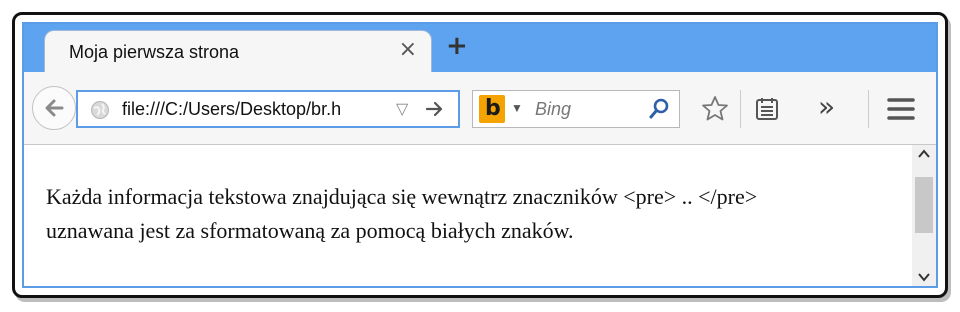 The height and width of the screenshot is (312, 960). I want to click on go-arrow-icon, so click(435, 109).